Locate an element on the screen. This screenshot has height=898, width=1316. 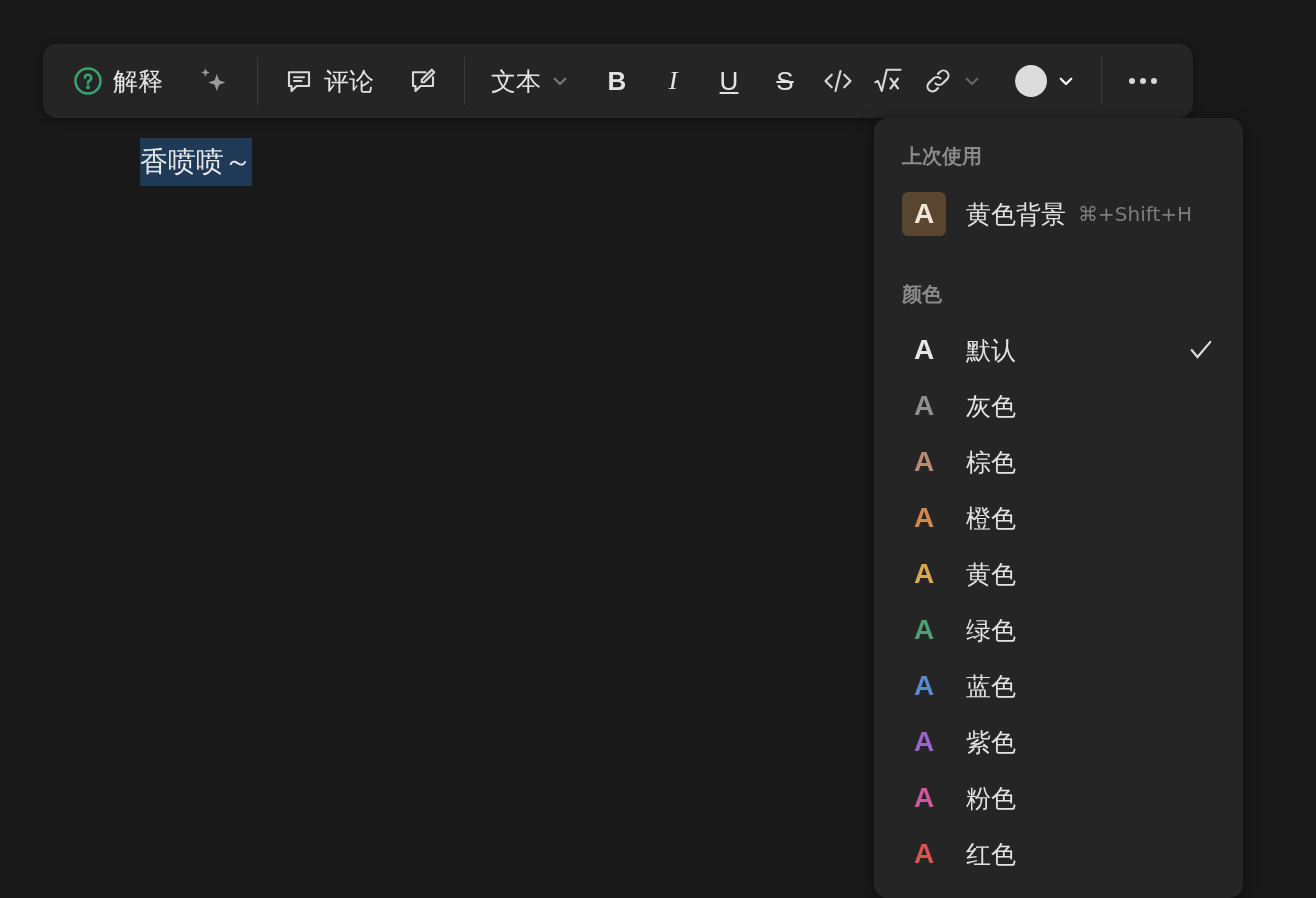
color-label: 灰色 is located at coordinates (991, 406).